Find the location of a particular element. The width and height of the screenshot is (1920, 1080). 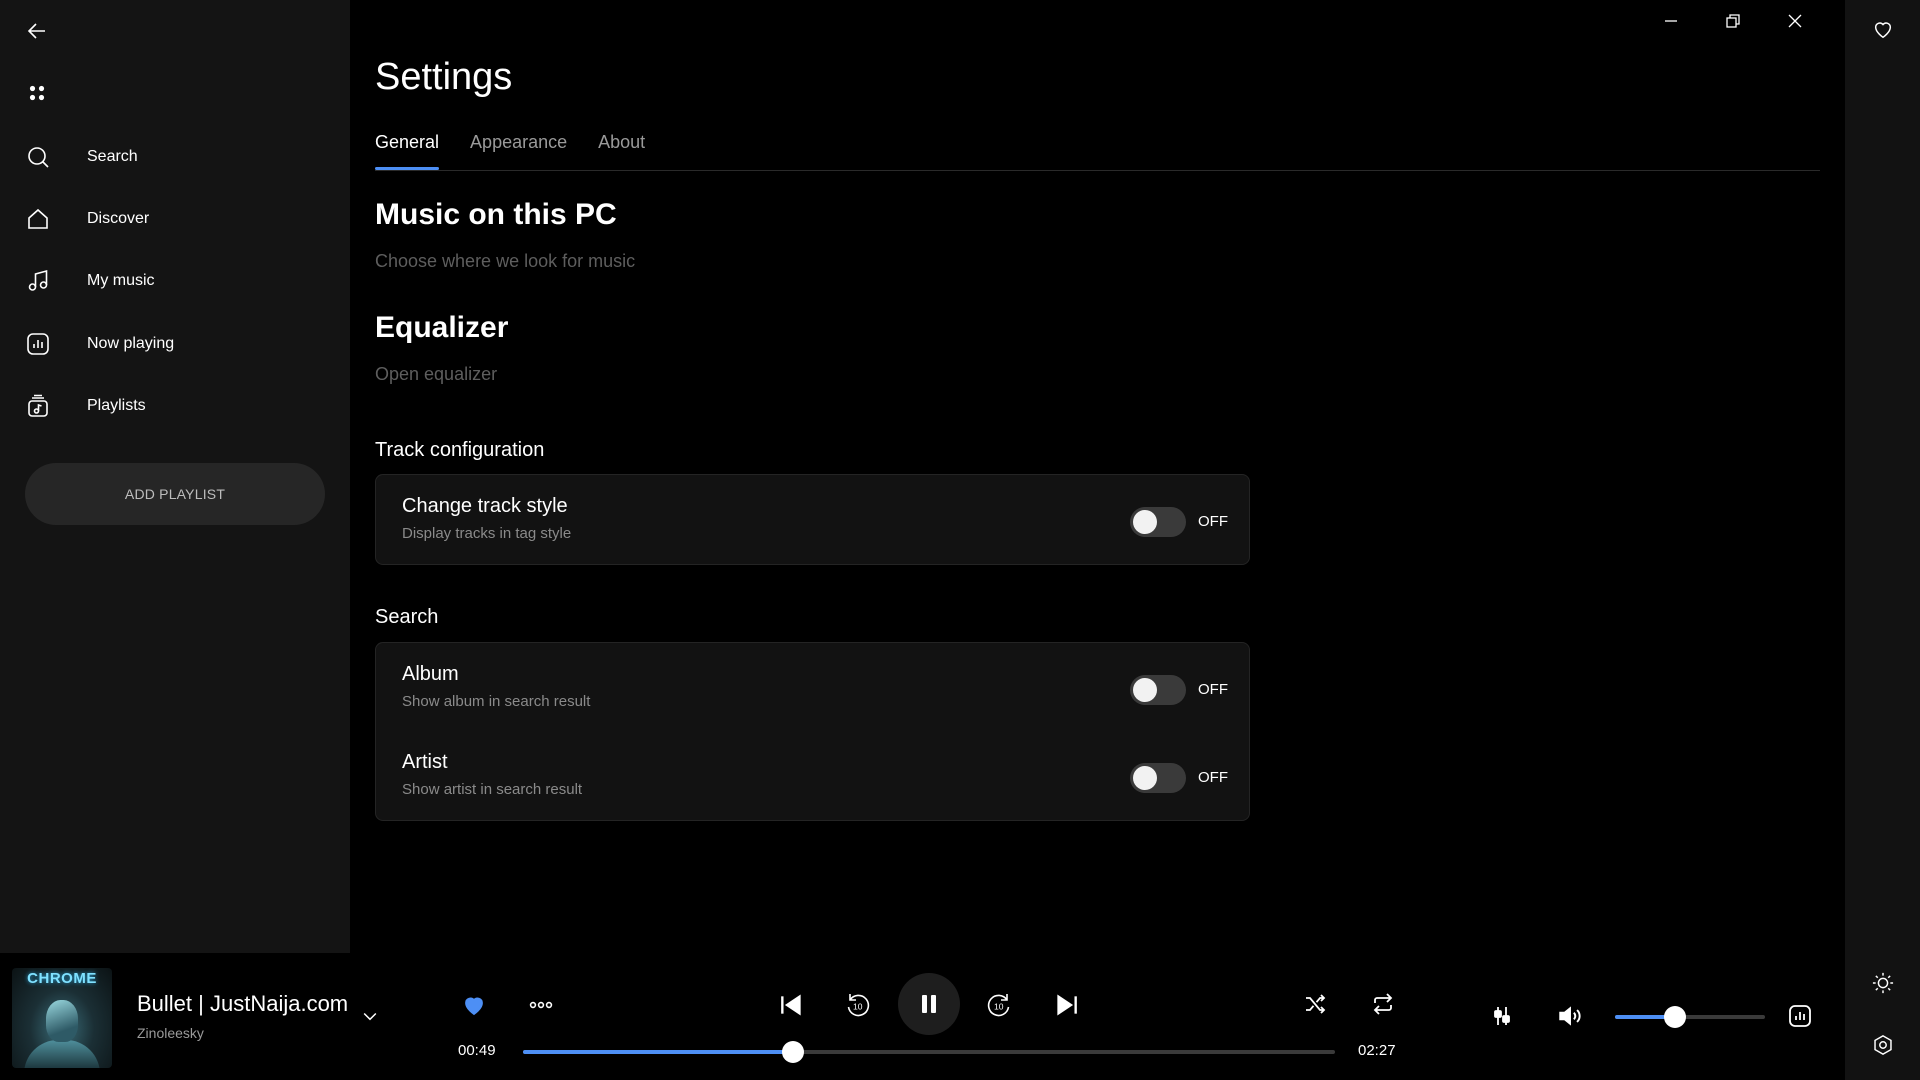

setting-title: Album is located at coordinates (430, 674).